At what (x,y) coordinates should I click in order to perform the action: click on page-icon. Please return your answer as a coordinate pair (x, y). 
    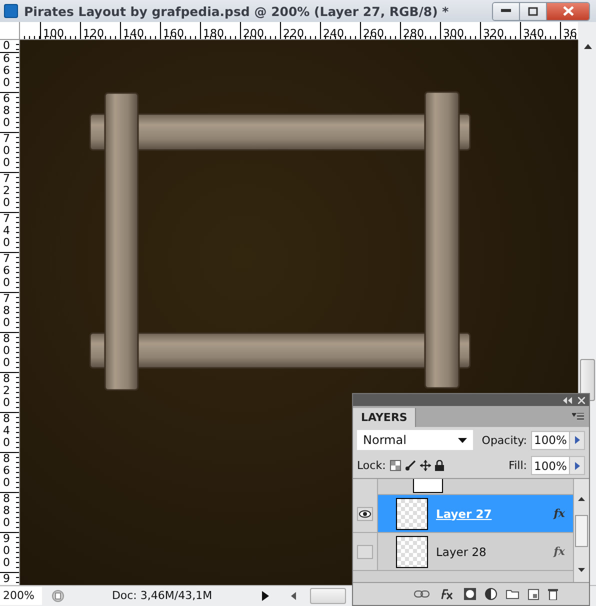
    Looking at the image, I should click on (58, 596).